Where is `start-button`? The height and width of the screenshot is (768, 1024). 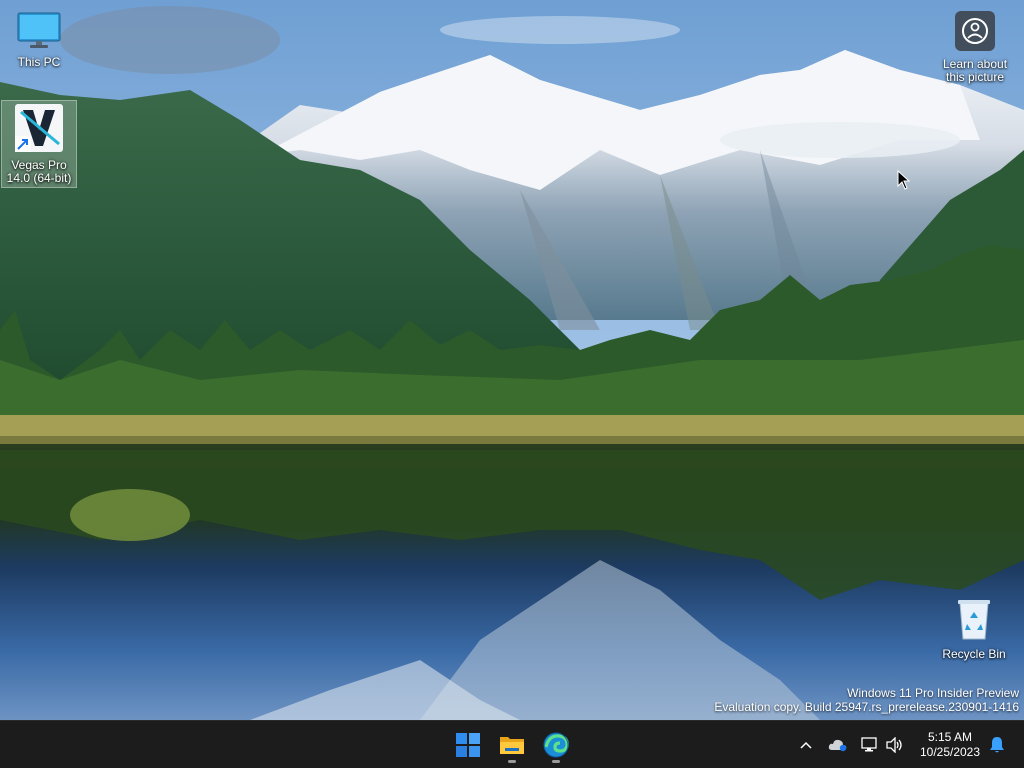 start-button is located at coordinates (468, 745).